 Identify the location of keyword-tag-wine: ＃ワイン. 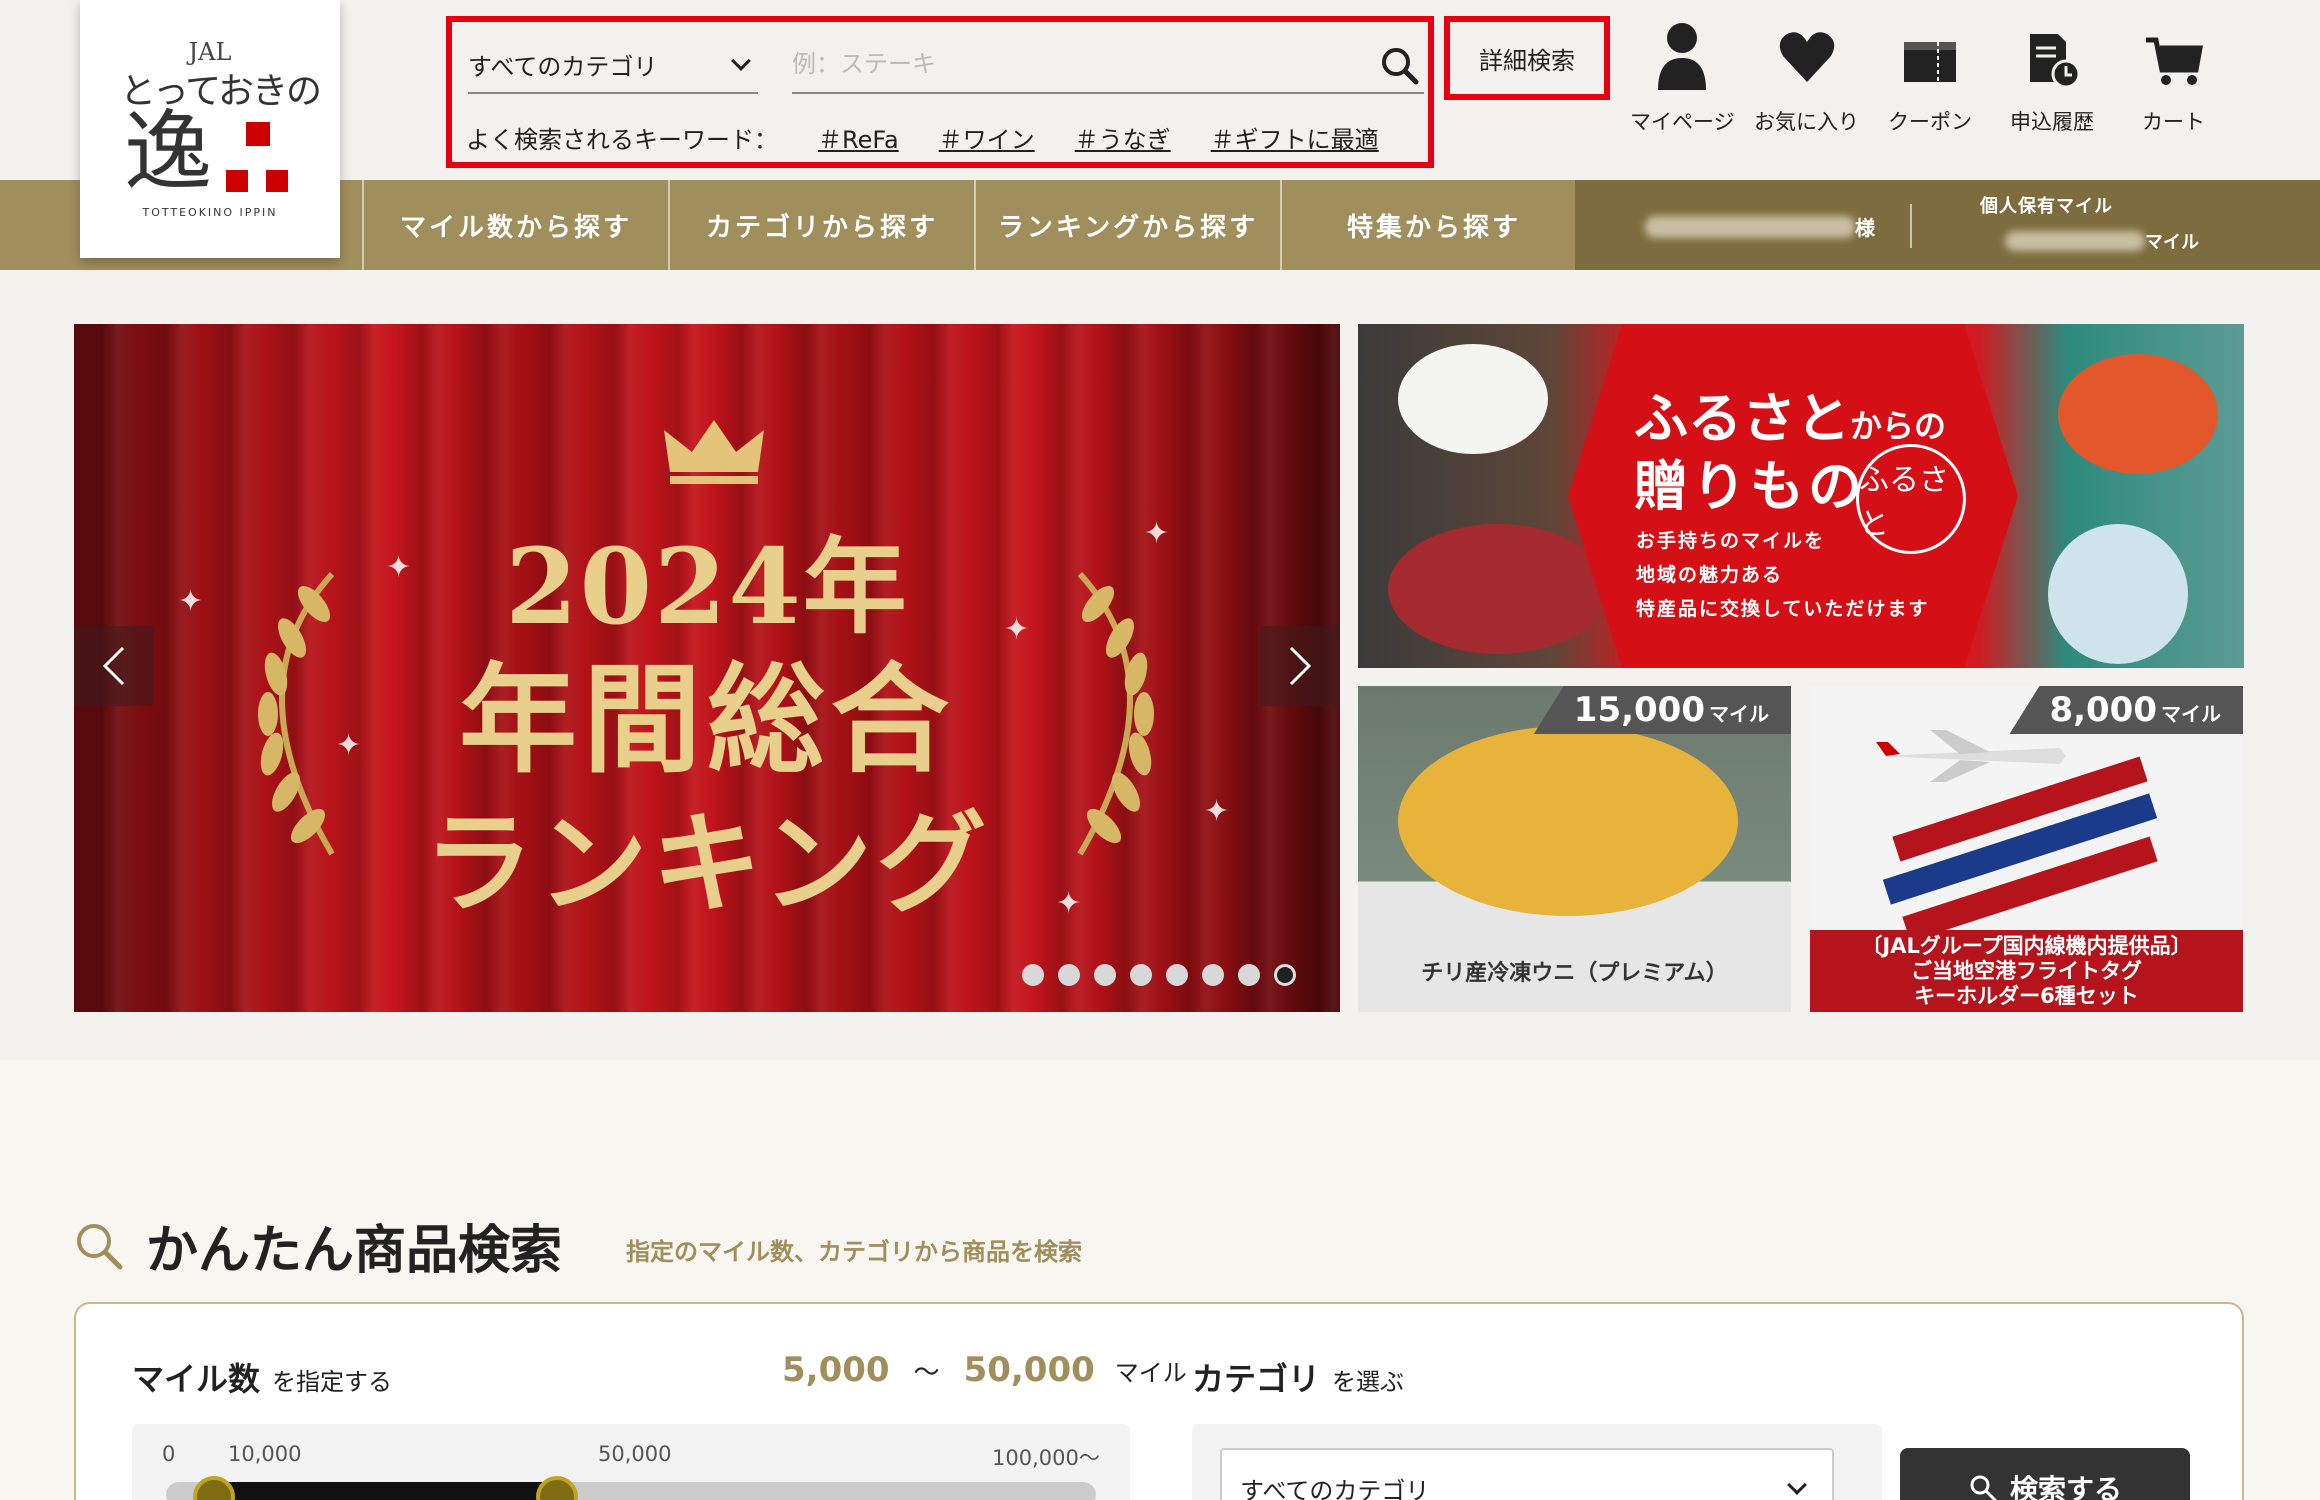
(987, 137).